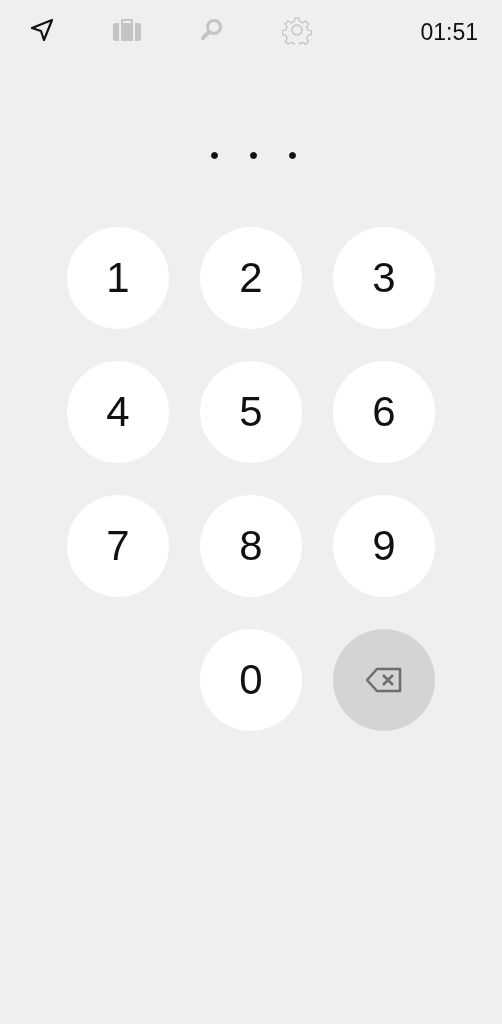 This screenshot has height=1024, width=502. I want to click on digit-key: 6, so click(384, 412).